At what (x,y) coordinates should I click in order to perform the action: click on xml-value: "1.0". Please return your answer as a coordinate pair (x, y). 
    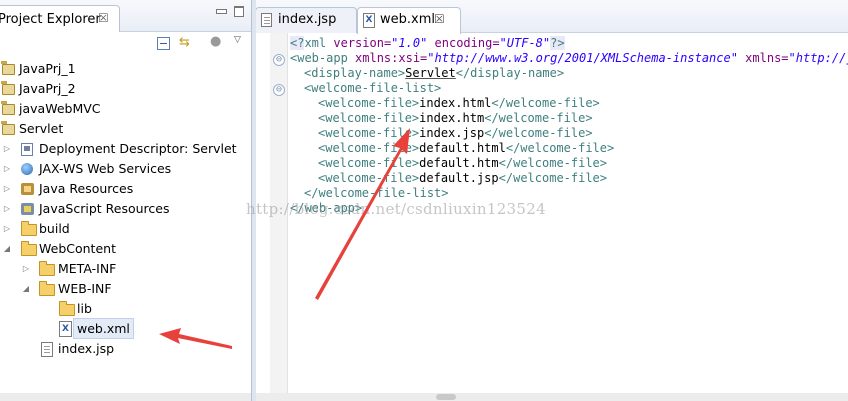
    Looking at the image, I should click on (409, 43).